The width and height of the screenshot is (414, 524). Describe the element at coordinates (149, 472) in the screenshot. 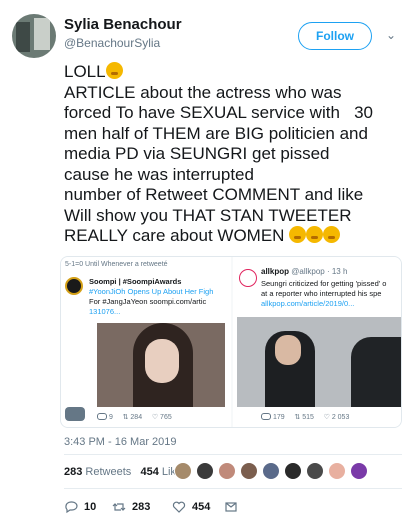

I see `likes-count: 454` at that location.